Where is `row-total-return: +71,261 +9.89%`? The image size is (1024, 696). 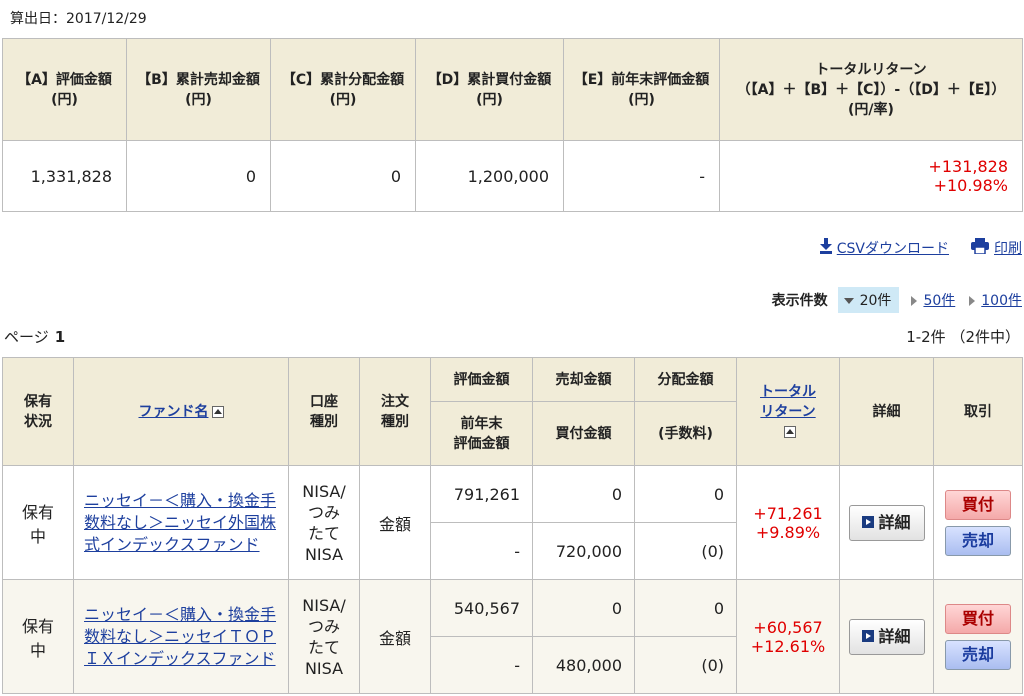 row-total-return: +71,261 +9.89% is located at coordinates (788, 522).